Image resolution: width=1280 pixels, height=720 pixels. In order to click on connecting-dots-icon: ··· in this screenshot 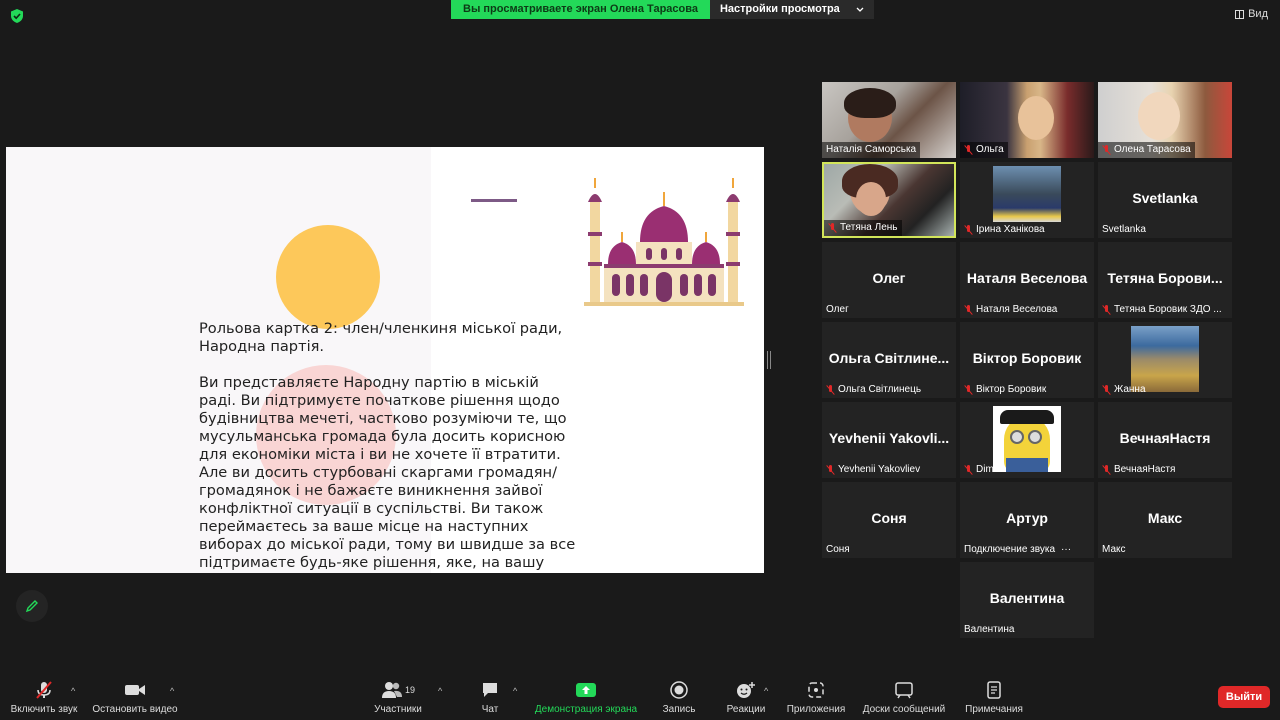, I will do `click(1066, 549)`.